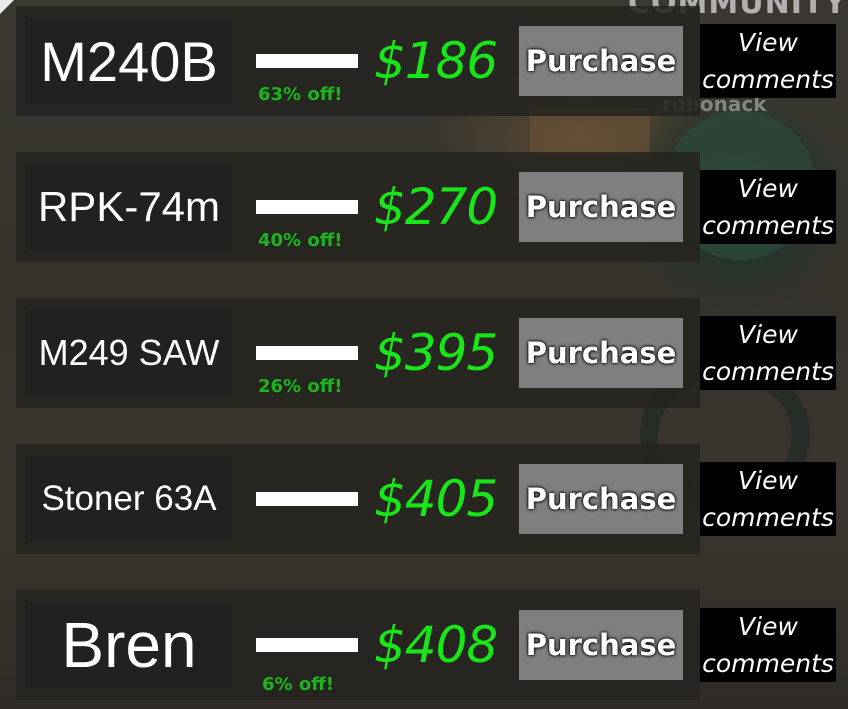 The height and width of the screenshot is (709, 848). Describe the element at coordinates (129, 353) in the screenshot. I see `item-name: M249 SAW` at that location.